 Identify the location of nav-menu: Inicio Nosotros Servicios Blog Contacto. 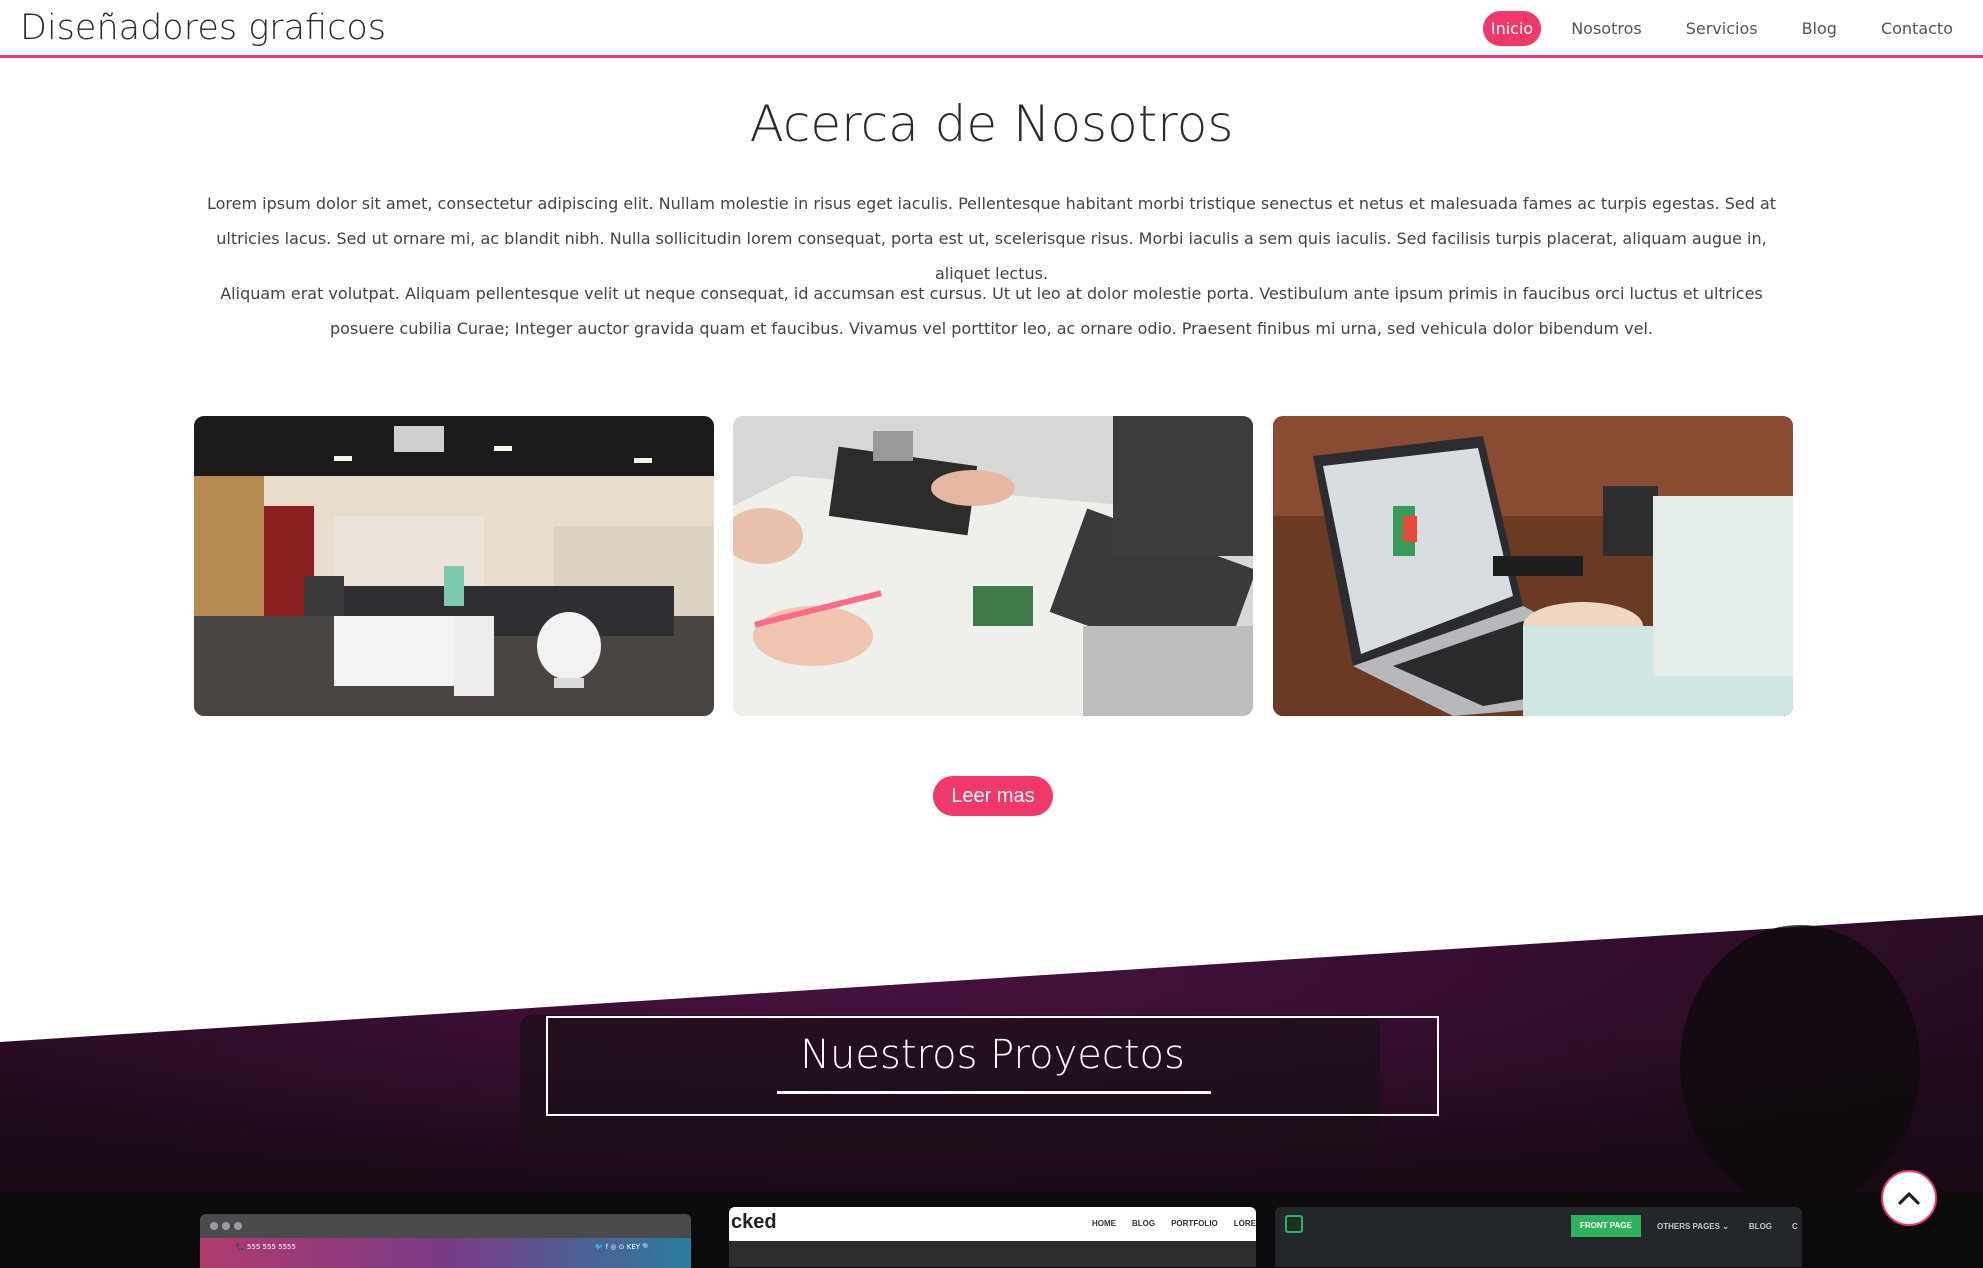
(1726, 28).